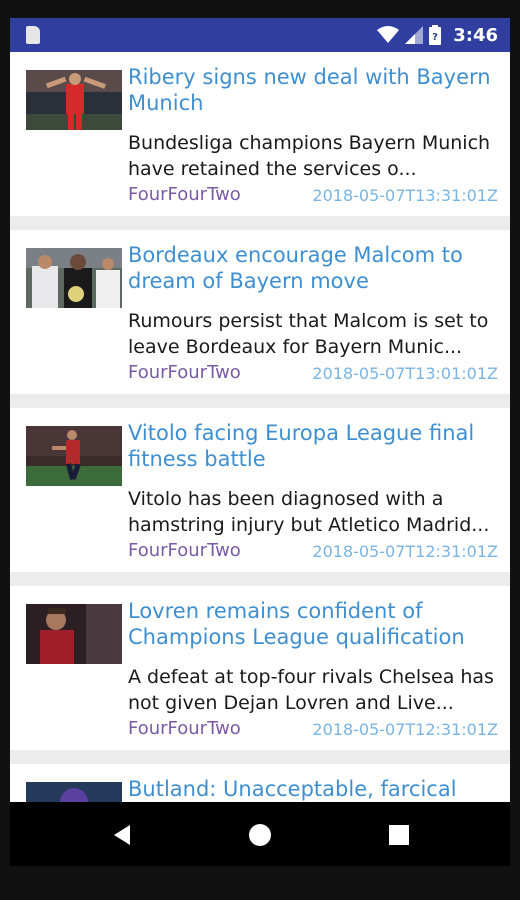  Describe the element at coordinates (405, 373) in the screenshot. I see `article-date: 2018-05-07T13:01:01Z` at that location.